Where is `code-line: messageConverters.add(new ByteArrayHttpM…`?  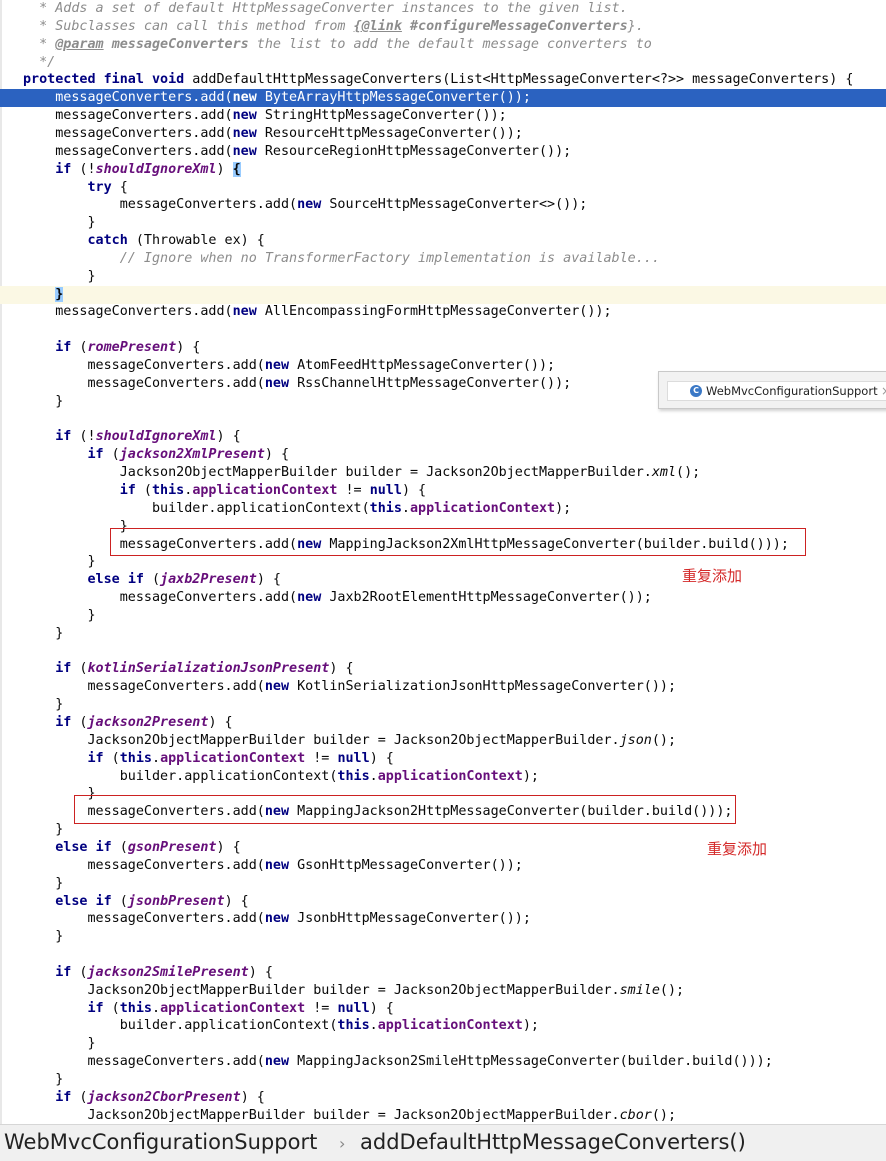
code-line: messageConverters.add(new ByteArrayHttpM… is located at coordinates (277, 98).